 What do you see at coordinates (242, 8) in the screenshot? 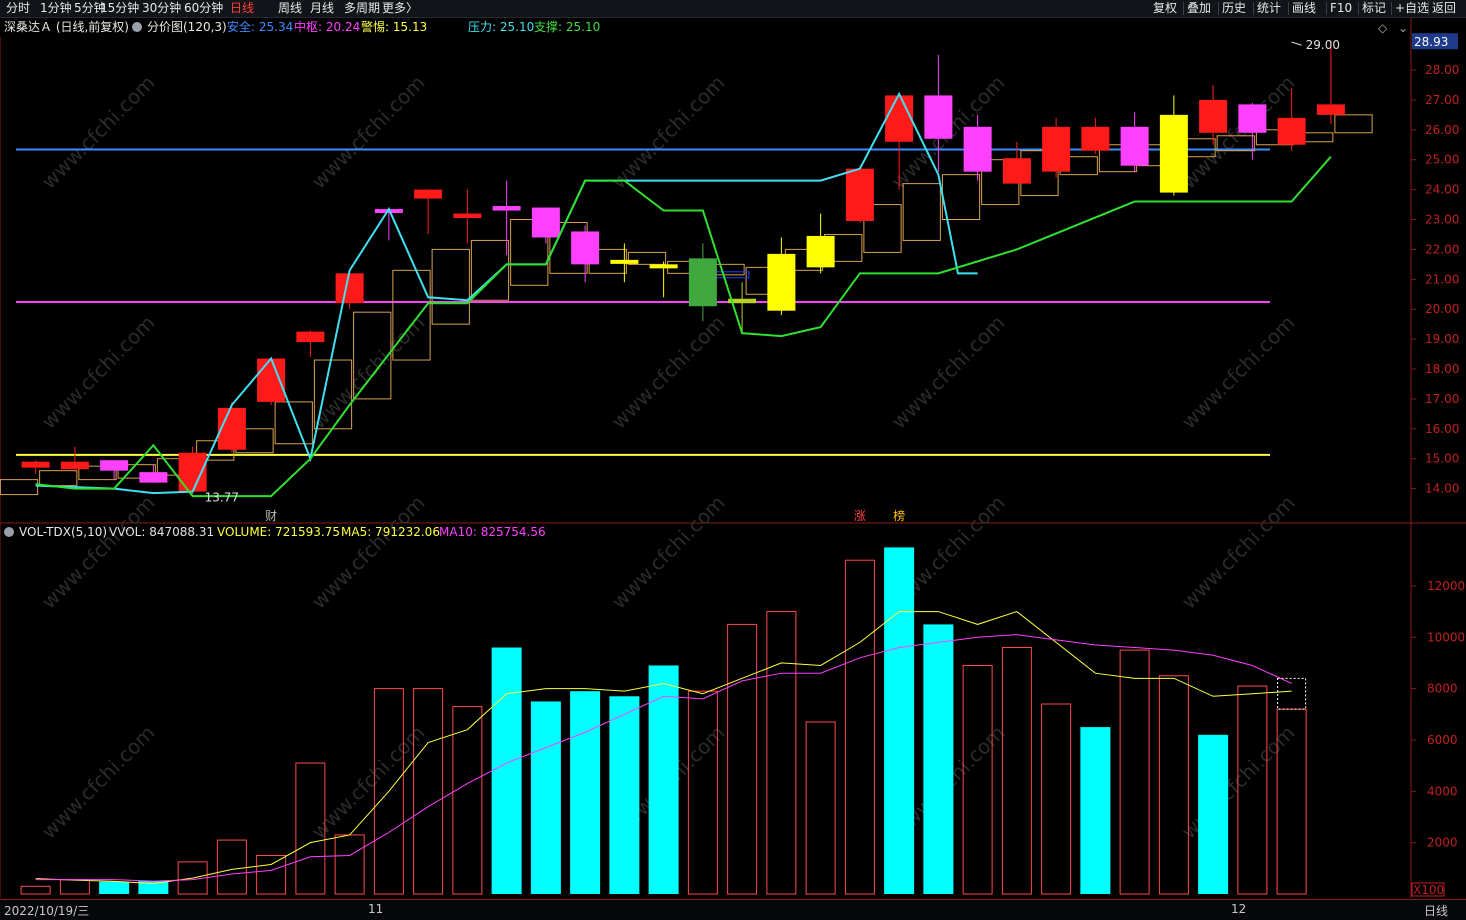
I see `period-tab-6: 日线` at bounding box center [242, 8].